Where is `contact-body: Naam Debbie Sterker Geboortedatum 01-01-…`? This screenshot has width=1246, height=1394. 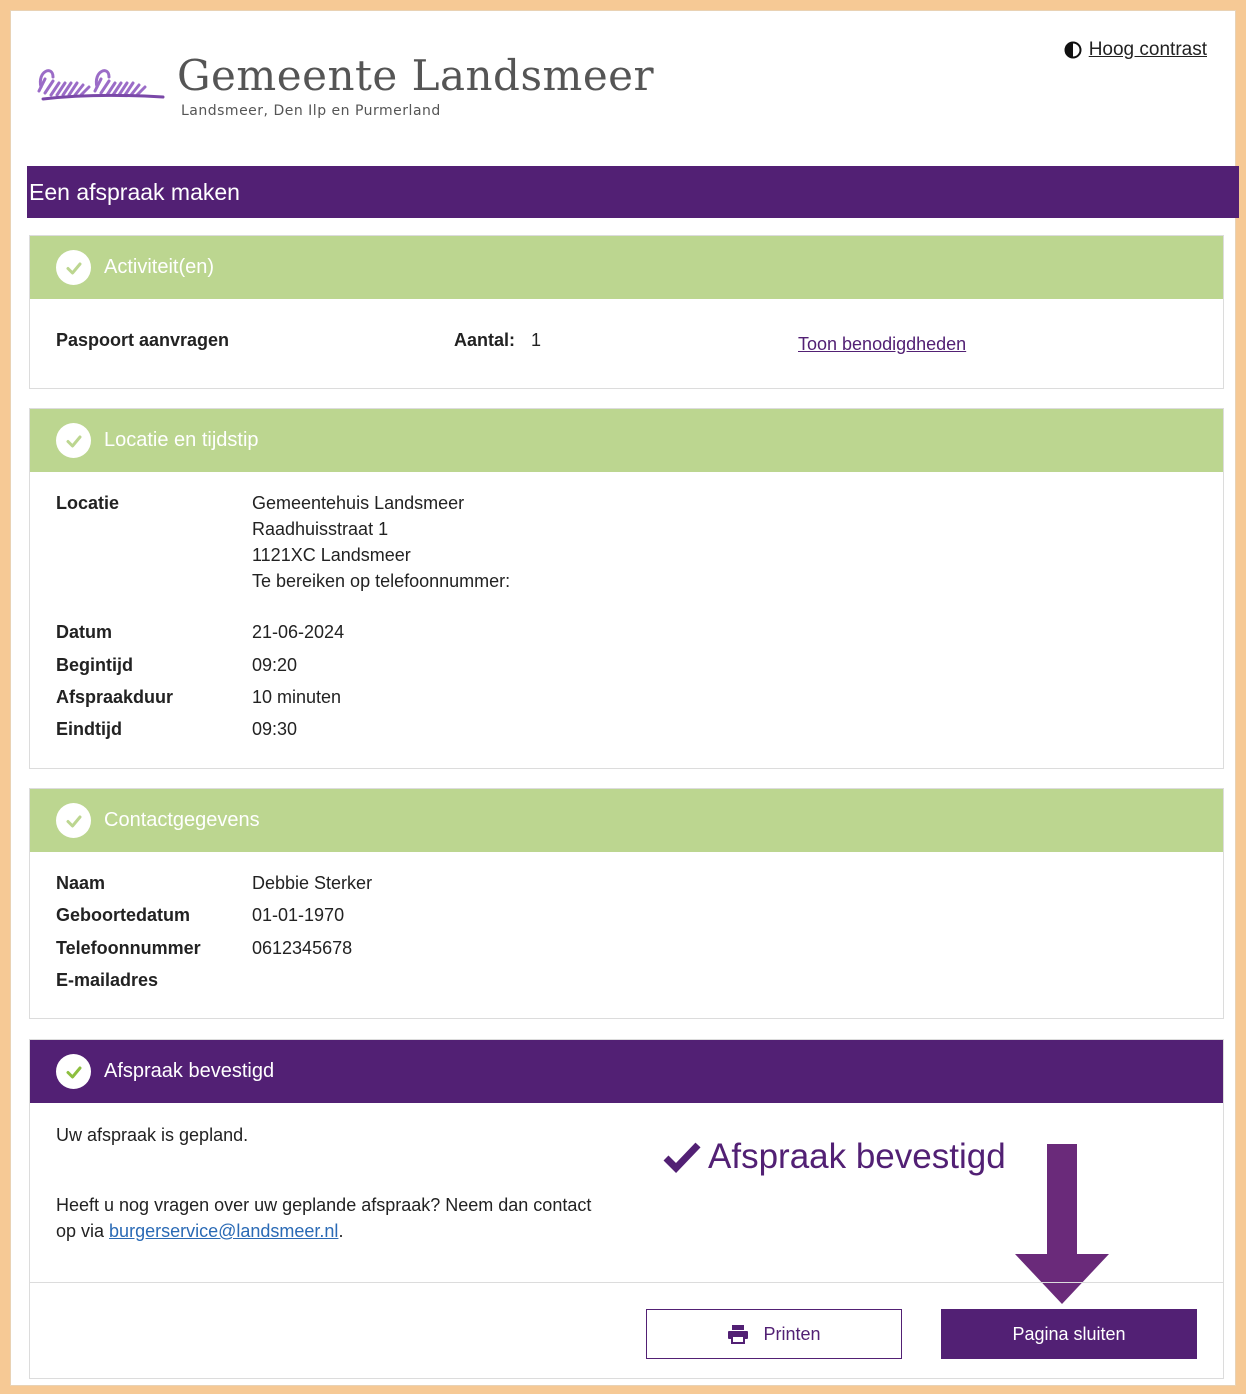 contact-body: Naam Debbie Sterker Geboortedatum 01-01-… is located at coordinates (626, 935).